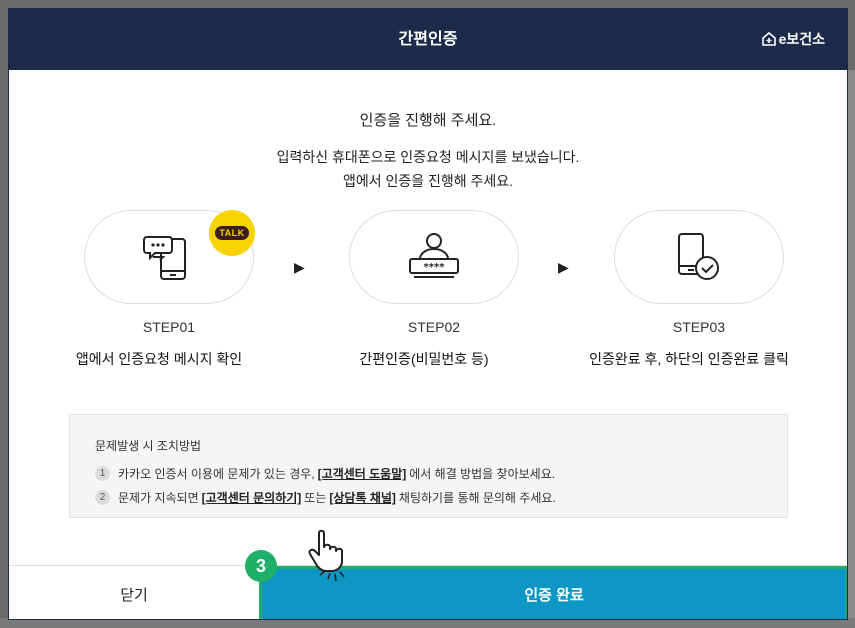 The image size is (855, 628). Describe the element at coordinates (362, 473) in the screenshot. I see `help-center-link: [고객센터 도움말]` at that location.